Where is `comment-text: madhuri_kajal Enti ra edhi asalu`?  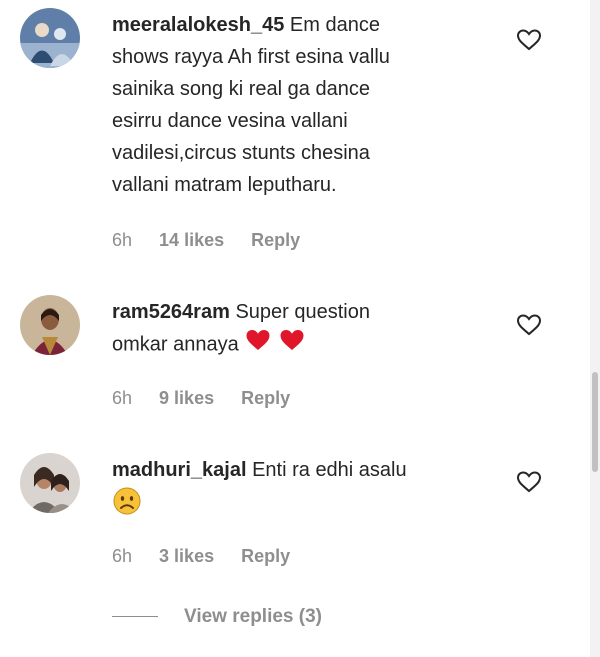
comment-text: madhuri_kajal Enti ra edhi asalu is located at coordinates (312, 490).